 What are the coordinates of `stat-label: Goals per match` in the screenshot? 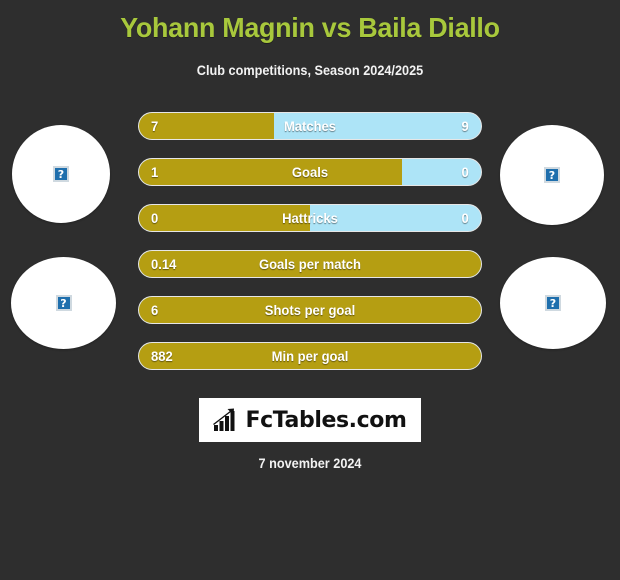 It's located at (310, 264).